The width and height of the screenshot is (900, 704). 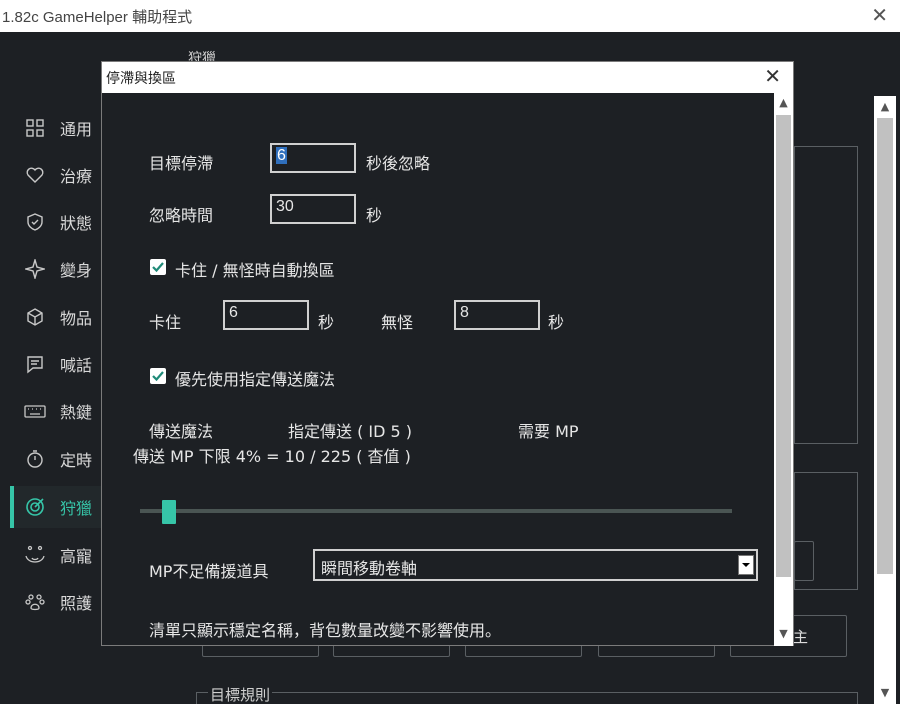 What do you see at coordinates (56, 269) in the screenshot?
I see `sidebar-item-transform: 變身` at bounding box center [56, 269].